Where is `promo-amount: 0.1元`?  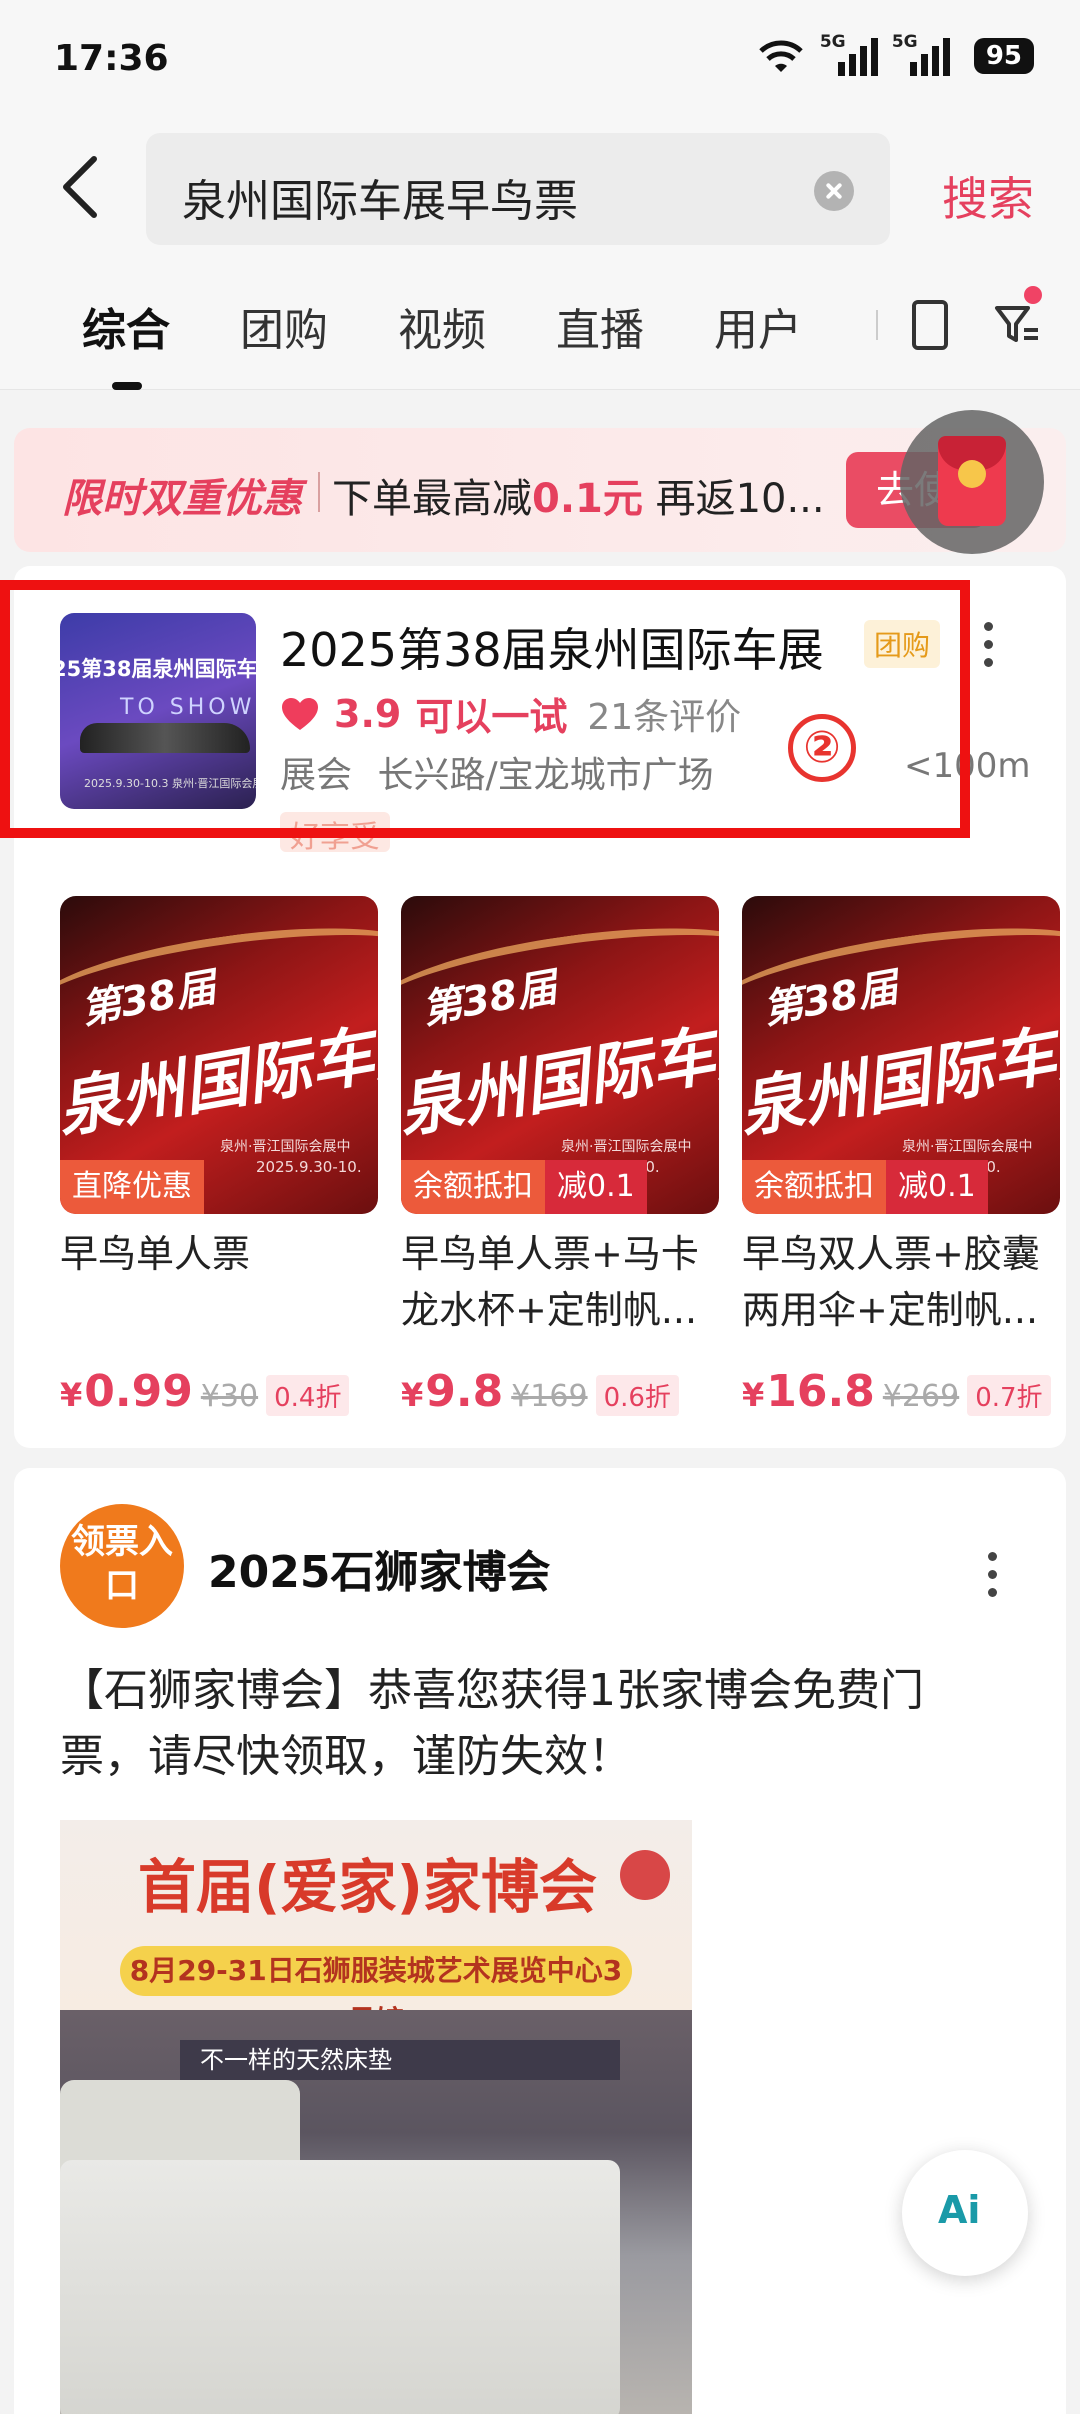 promo-amount: 0.1元 is located at coordinates (587, 499).